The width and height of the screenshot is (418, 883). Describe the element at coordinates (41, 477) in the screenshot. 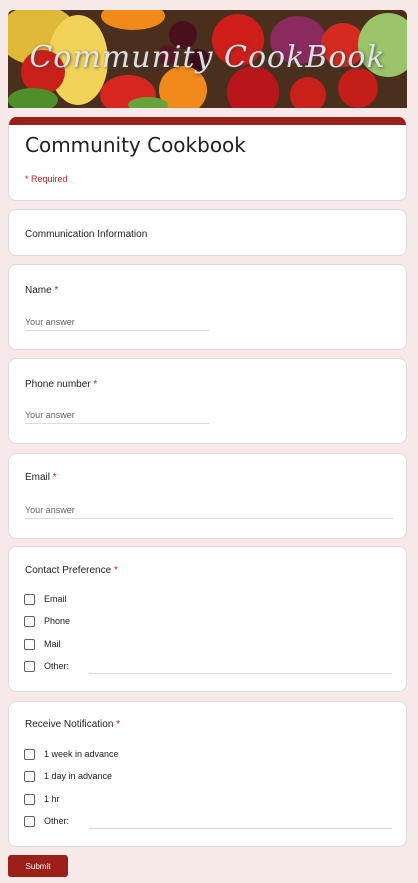

I see `question-label: Email *` at that location.